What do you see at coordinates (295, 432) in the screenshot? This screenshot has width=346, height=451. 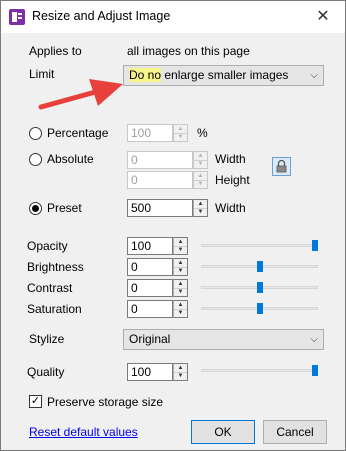 I see `cancel-button: Cancel` at bounding box center [295, 432].